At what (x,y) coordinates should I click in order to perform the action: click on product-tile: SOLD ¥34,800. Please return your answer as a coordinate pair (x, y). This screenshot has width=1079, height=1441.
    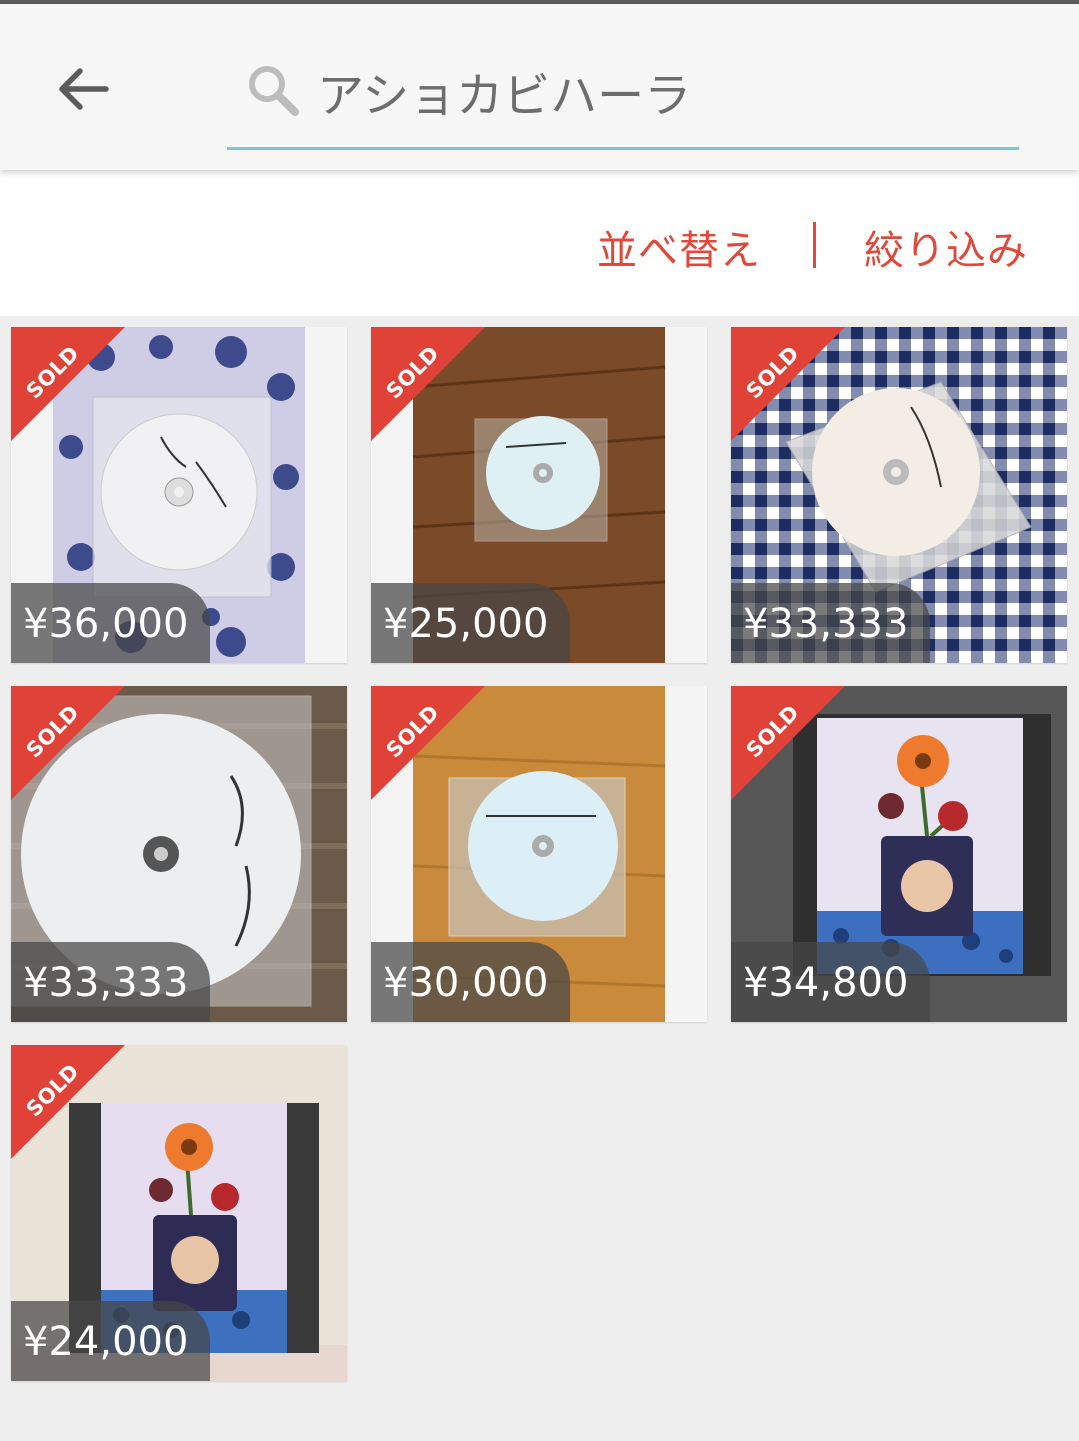
    Looking at the image, I should click on (899, 854).